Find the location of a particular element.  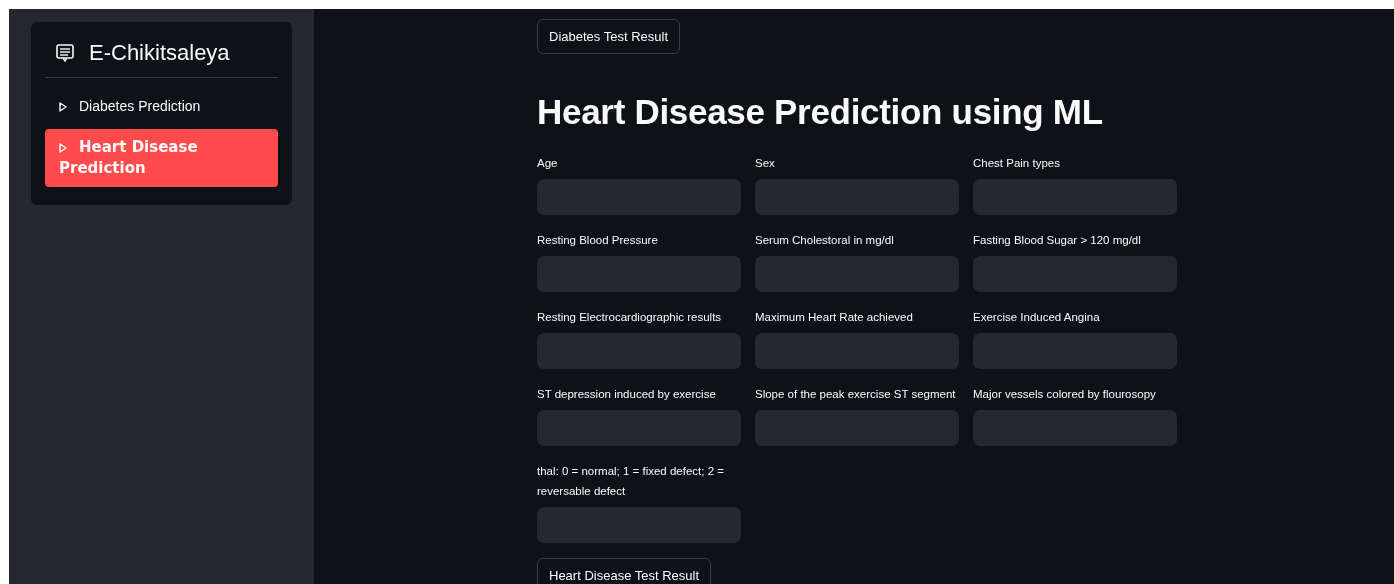

field-label: ST depression induced by exercise is located at coordinates (627, 394).